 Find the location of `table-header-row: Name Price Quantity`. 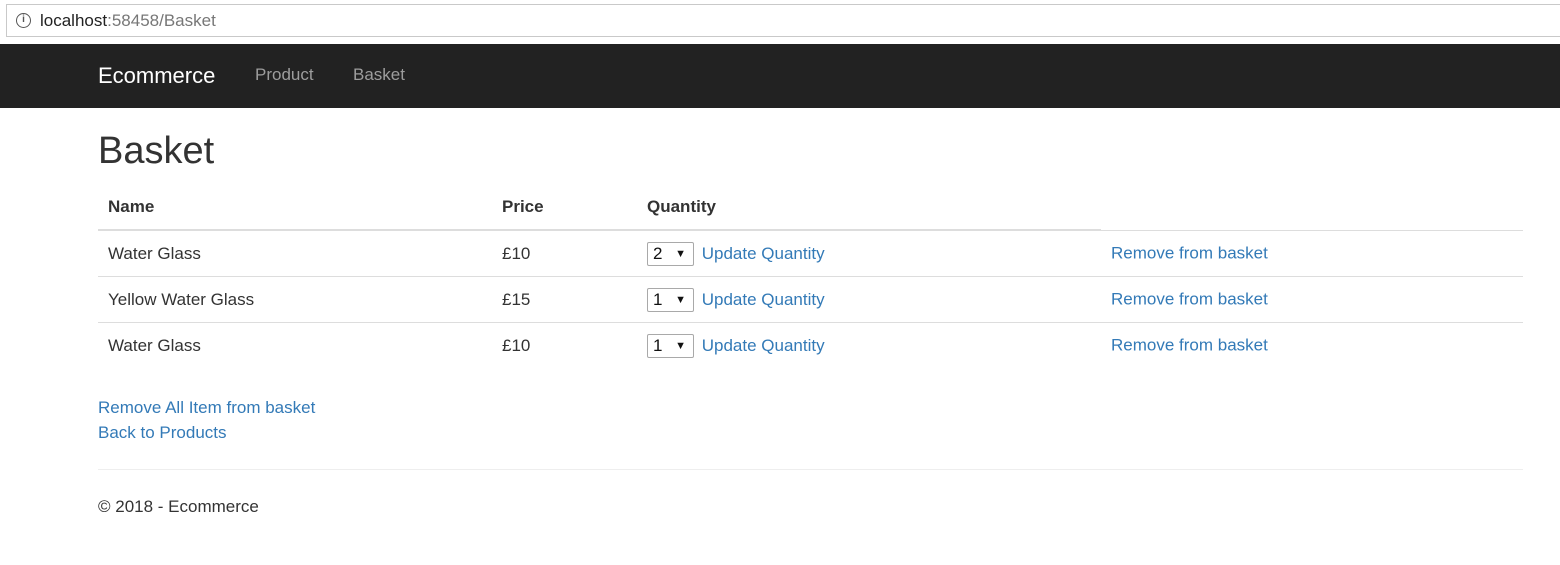

table-header-row: Name Price Quantity is located at coordinates (810, 207).